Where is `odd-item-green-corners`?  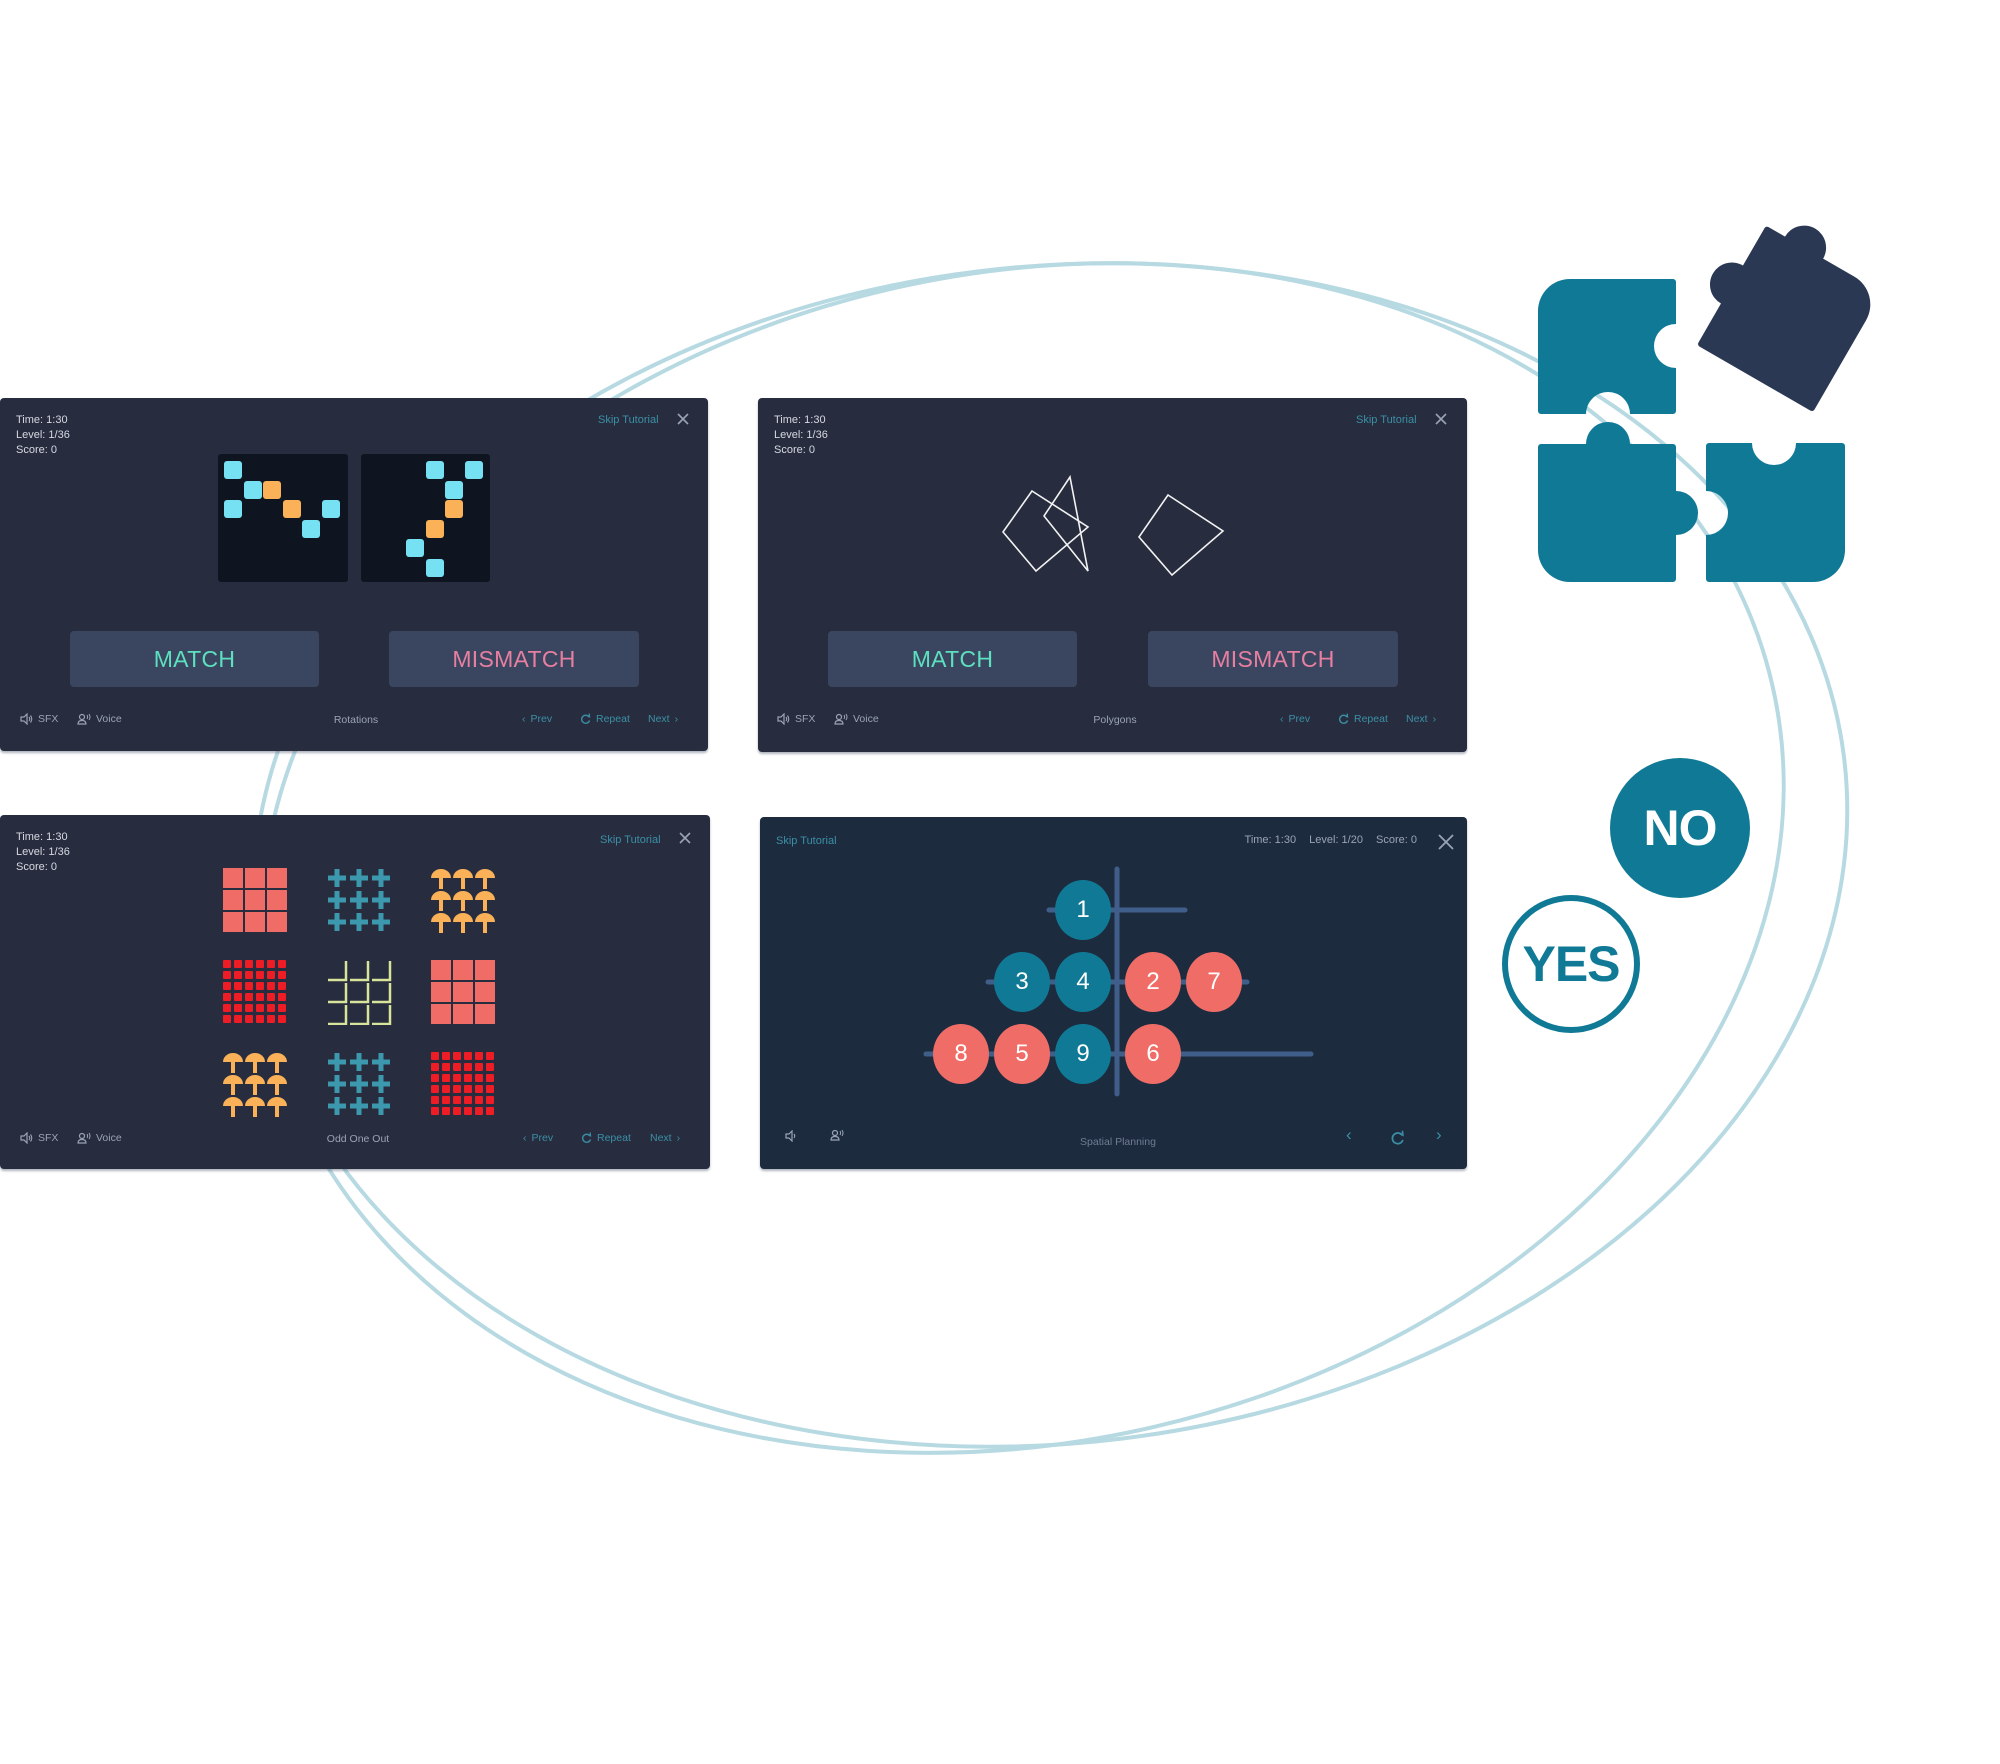 odd-item-green-corners is located at coordinates (359, 992).